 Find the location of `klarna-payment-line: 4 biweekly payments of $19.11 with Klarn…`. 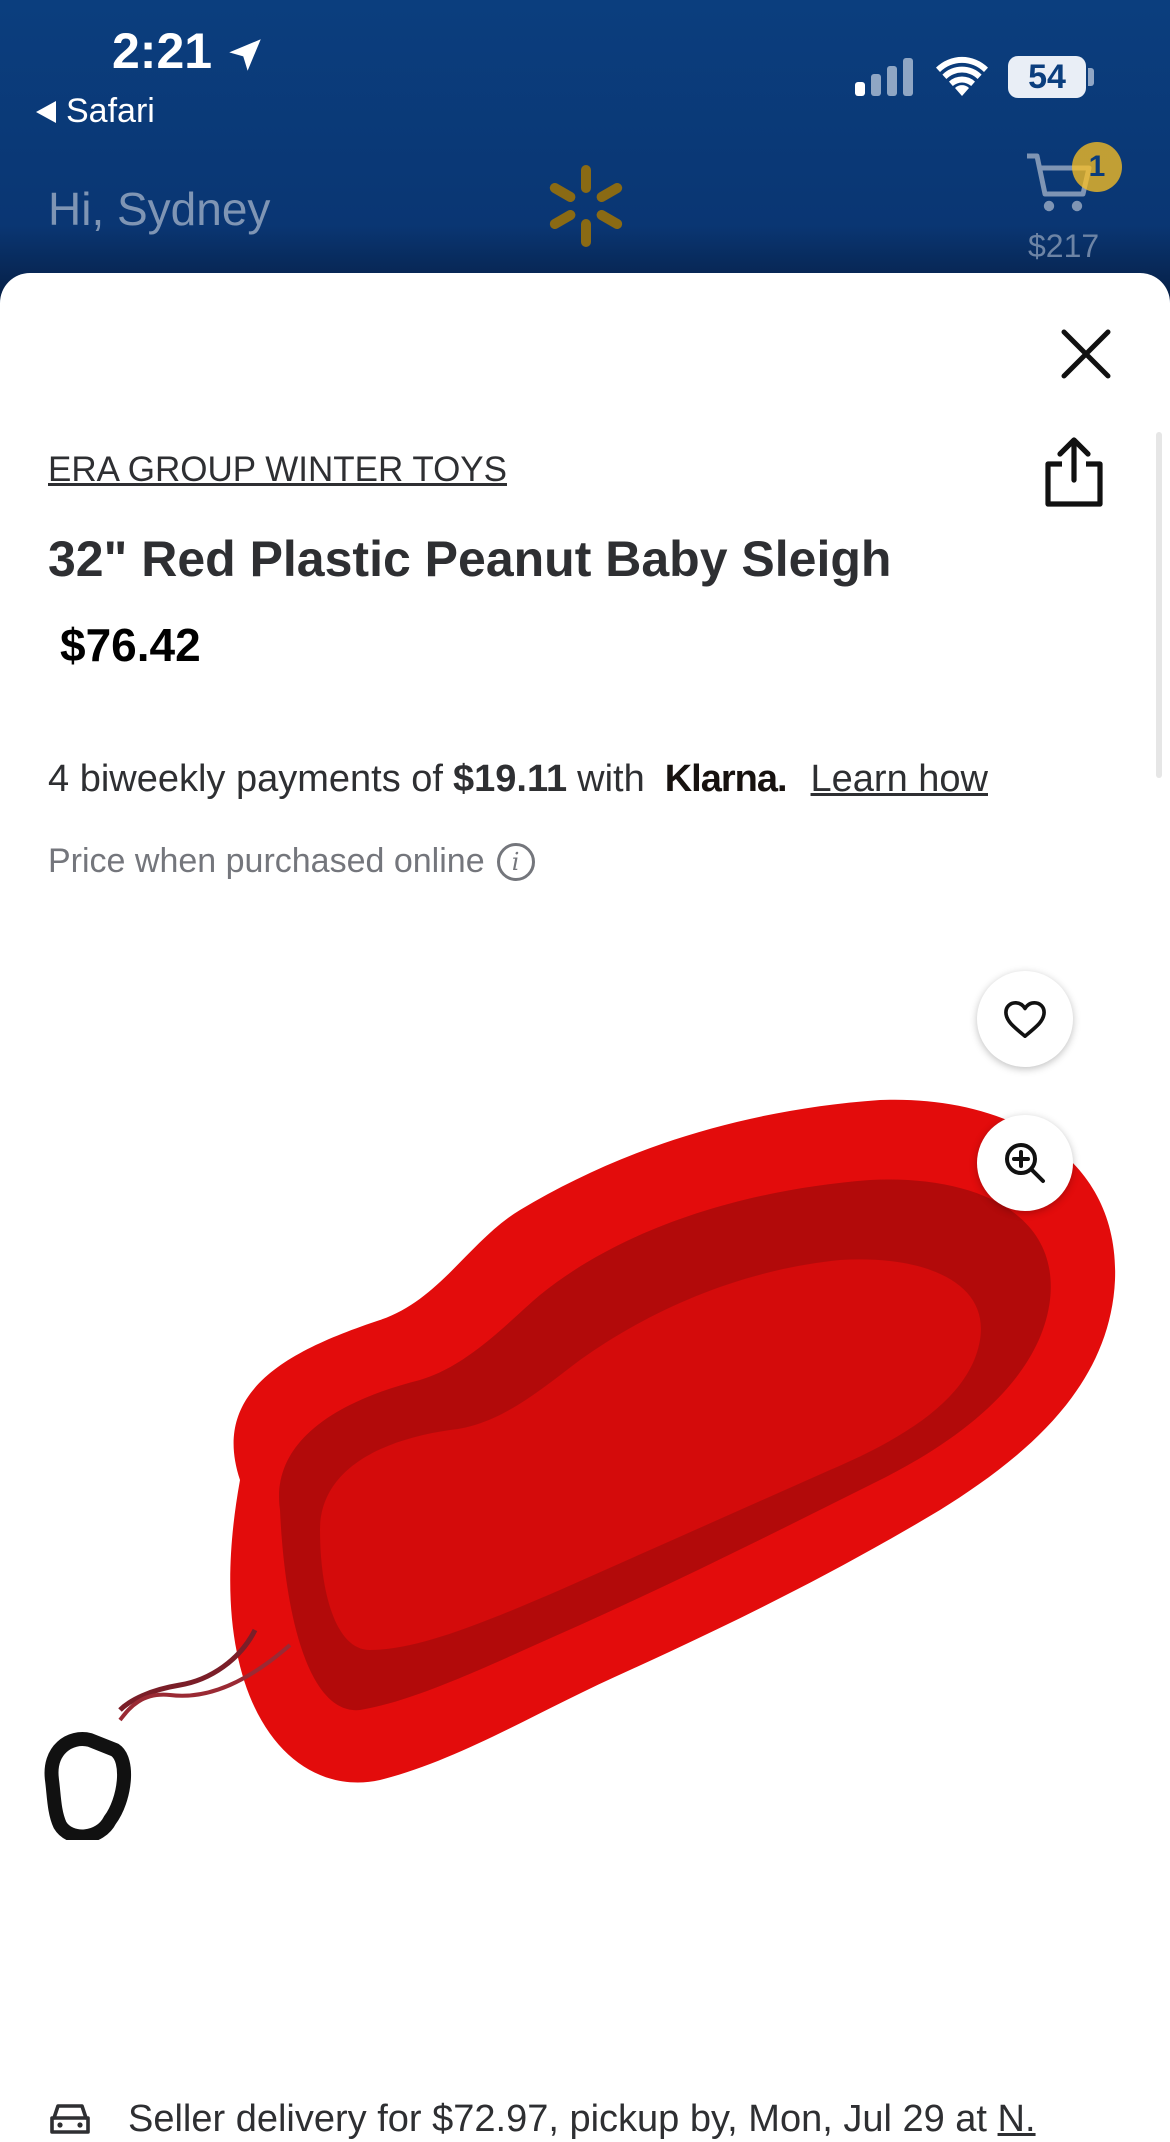

klarna-payment-line: 4 biweekly payments of $19.11 with Klarn… is located at coordinates (518, 779).